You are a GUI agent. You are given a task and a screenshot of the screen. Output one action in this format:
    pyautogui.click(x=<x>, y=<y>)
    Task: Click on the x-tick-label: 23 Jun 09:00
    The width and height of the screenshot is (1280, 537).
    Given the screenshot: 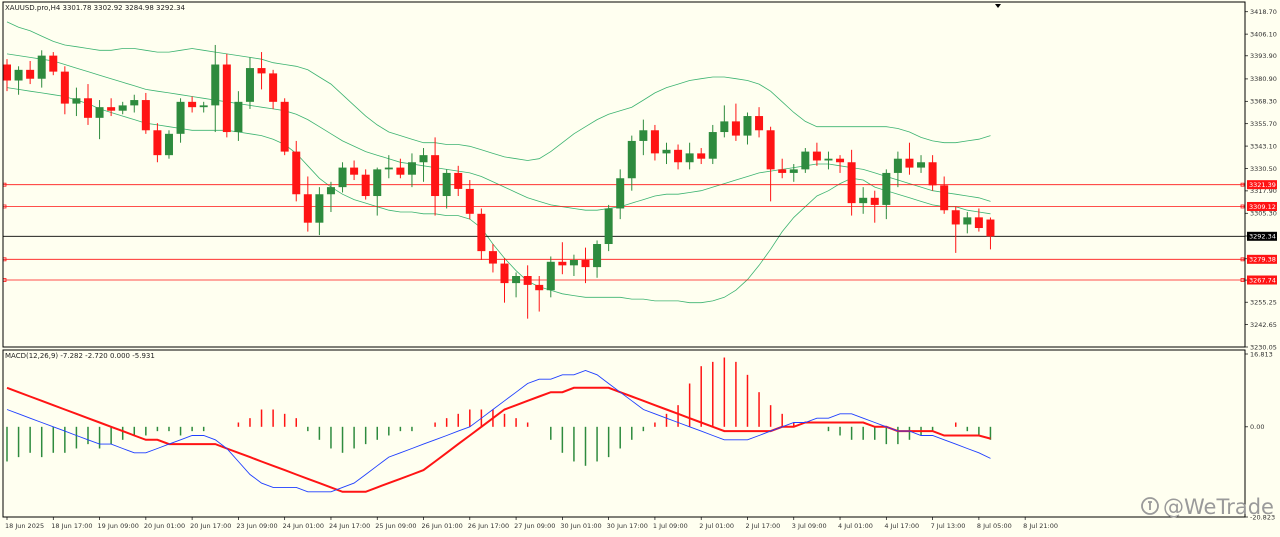 What is the action you would take?
    pyautogui.click(x=256, y=526)
    